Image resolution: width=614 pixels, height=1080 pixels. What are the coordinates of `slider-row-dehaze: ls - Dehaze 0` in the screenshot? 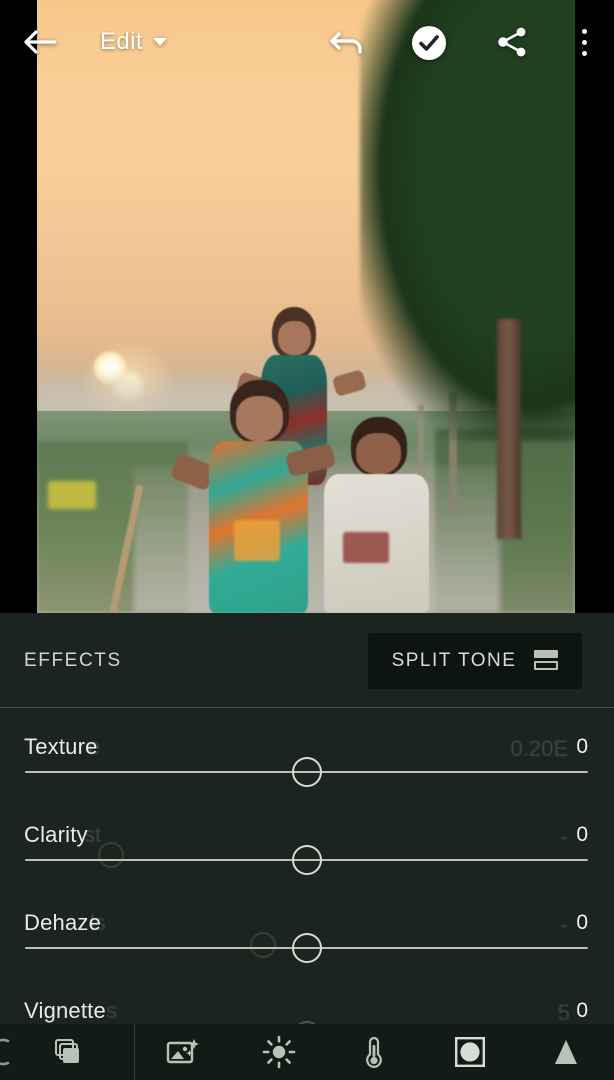 It's located at (307, 928).